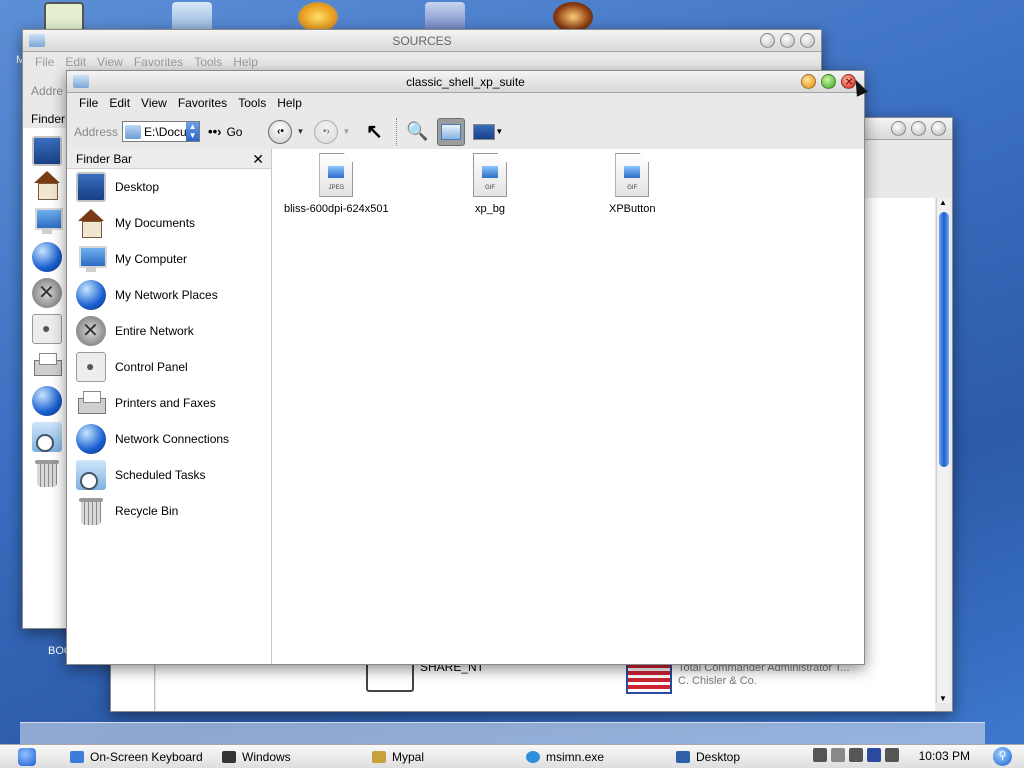 This screenshot has height=768, width=1024. Describe the element at coordinates (47, 473) in the screenshot. I see `trash-icon` at that location.